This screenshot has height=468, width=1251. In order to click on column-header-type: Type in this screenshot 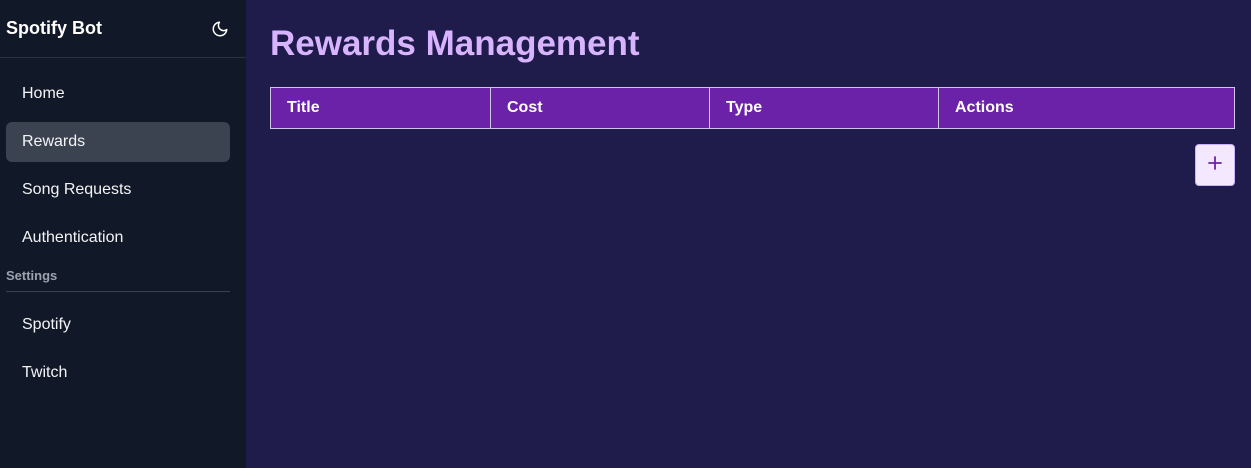, I will do `click(824, 108)`.